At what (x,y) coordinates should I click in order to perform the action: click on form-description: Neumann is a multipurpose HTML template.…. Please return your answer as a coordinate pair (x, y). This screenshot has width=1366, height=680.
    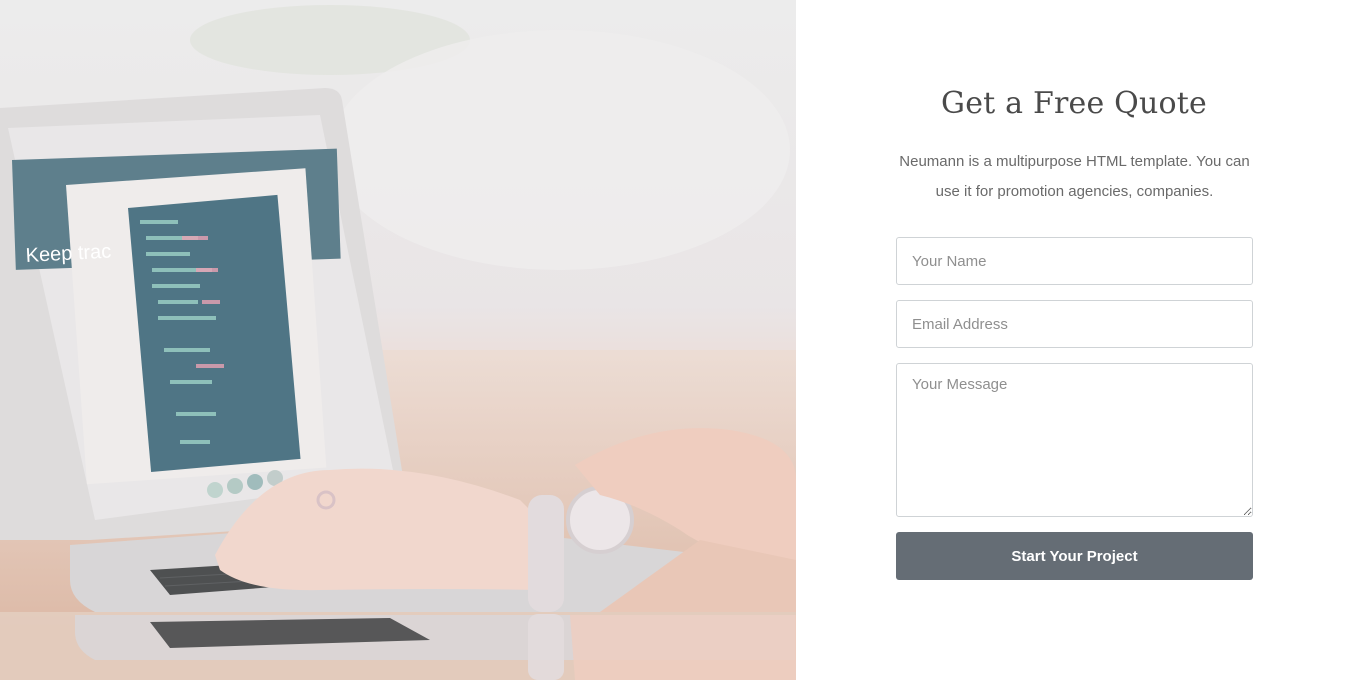
    Looking at the image, I should click on (1074, 176).